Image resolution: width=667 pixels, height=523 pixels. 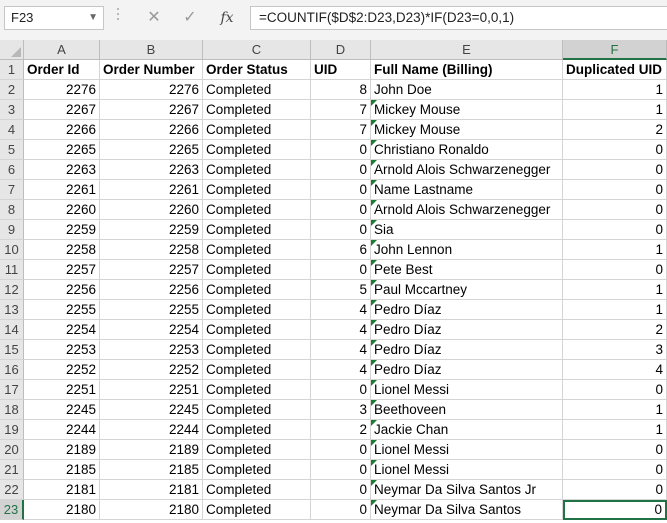 I want to click on column-header-b: B, so click(x=151, y=50).